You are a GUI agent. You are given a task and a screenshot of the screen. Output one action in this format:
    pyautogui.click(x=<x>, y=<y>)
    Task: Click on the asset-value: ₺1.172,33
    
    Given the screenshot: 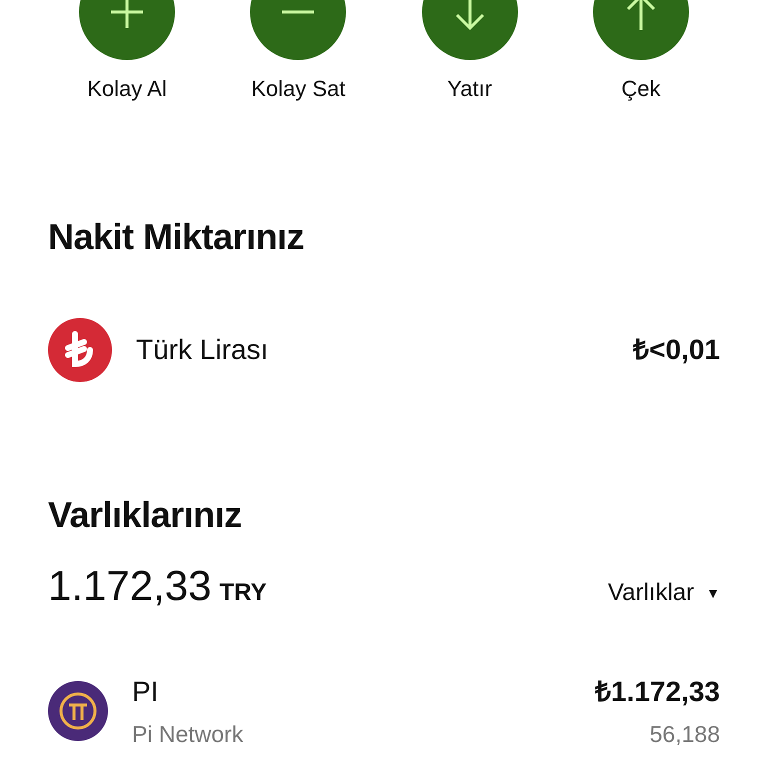 What is the action you would take?
    pyautogui.click(x=657, y=692)
    